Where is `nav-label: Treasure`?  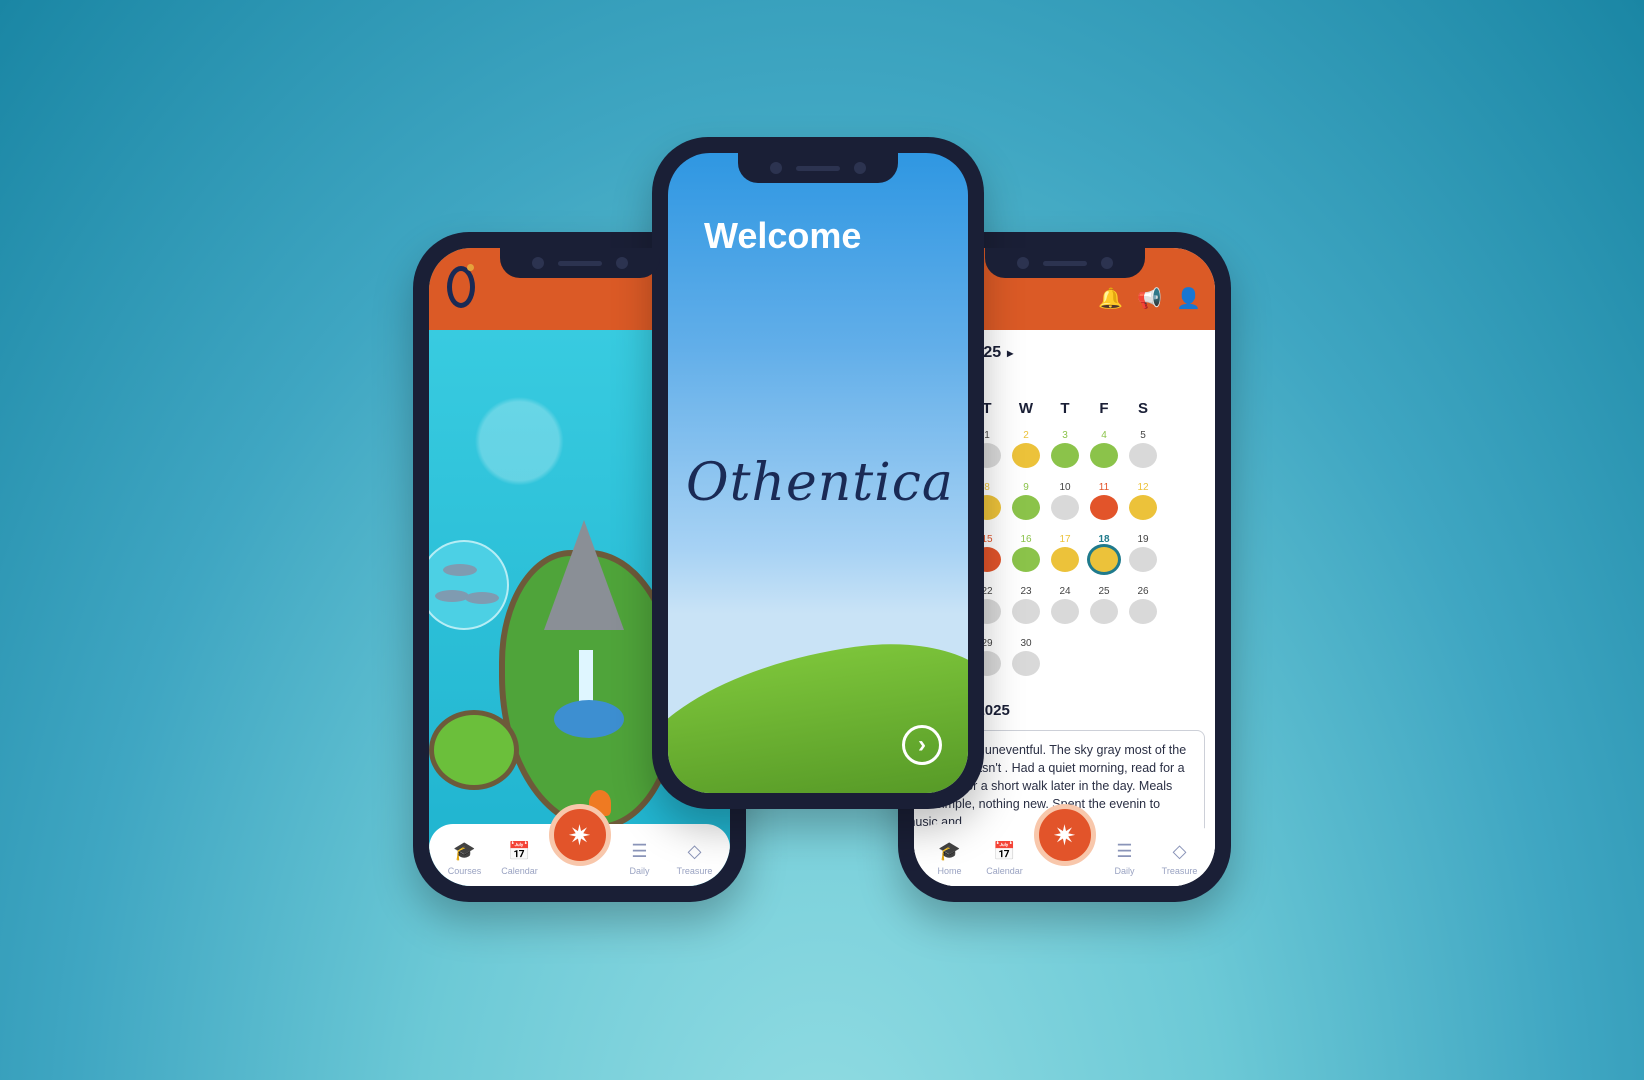
nav-label: Treasure is located at coordinates (694, 871).